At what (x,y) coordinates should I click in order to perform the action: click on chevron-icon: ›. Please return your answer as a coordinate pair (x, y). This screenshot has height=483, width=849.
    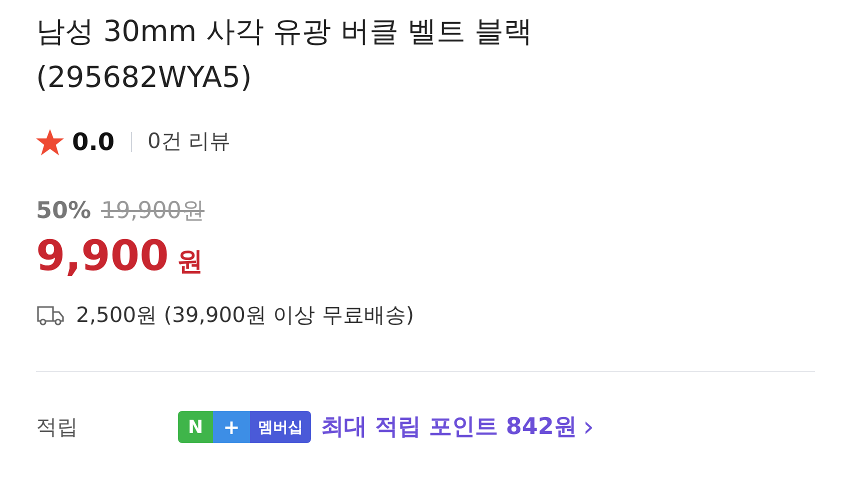
    Looking at the image, I should click on (588, 427).